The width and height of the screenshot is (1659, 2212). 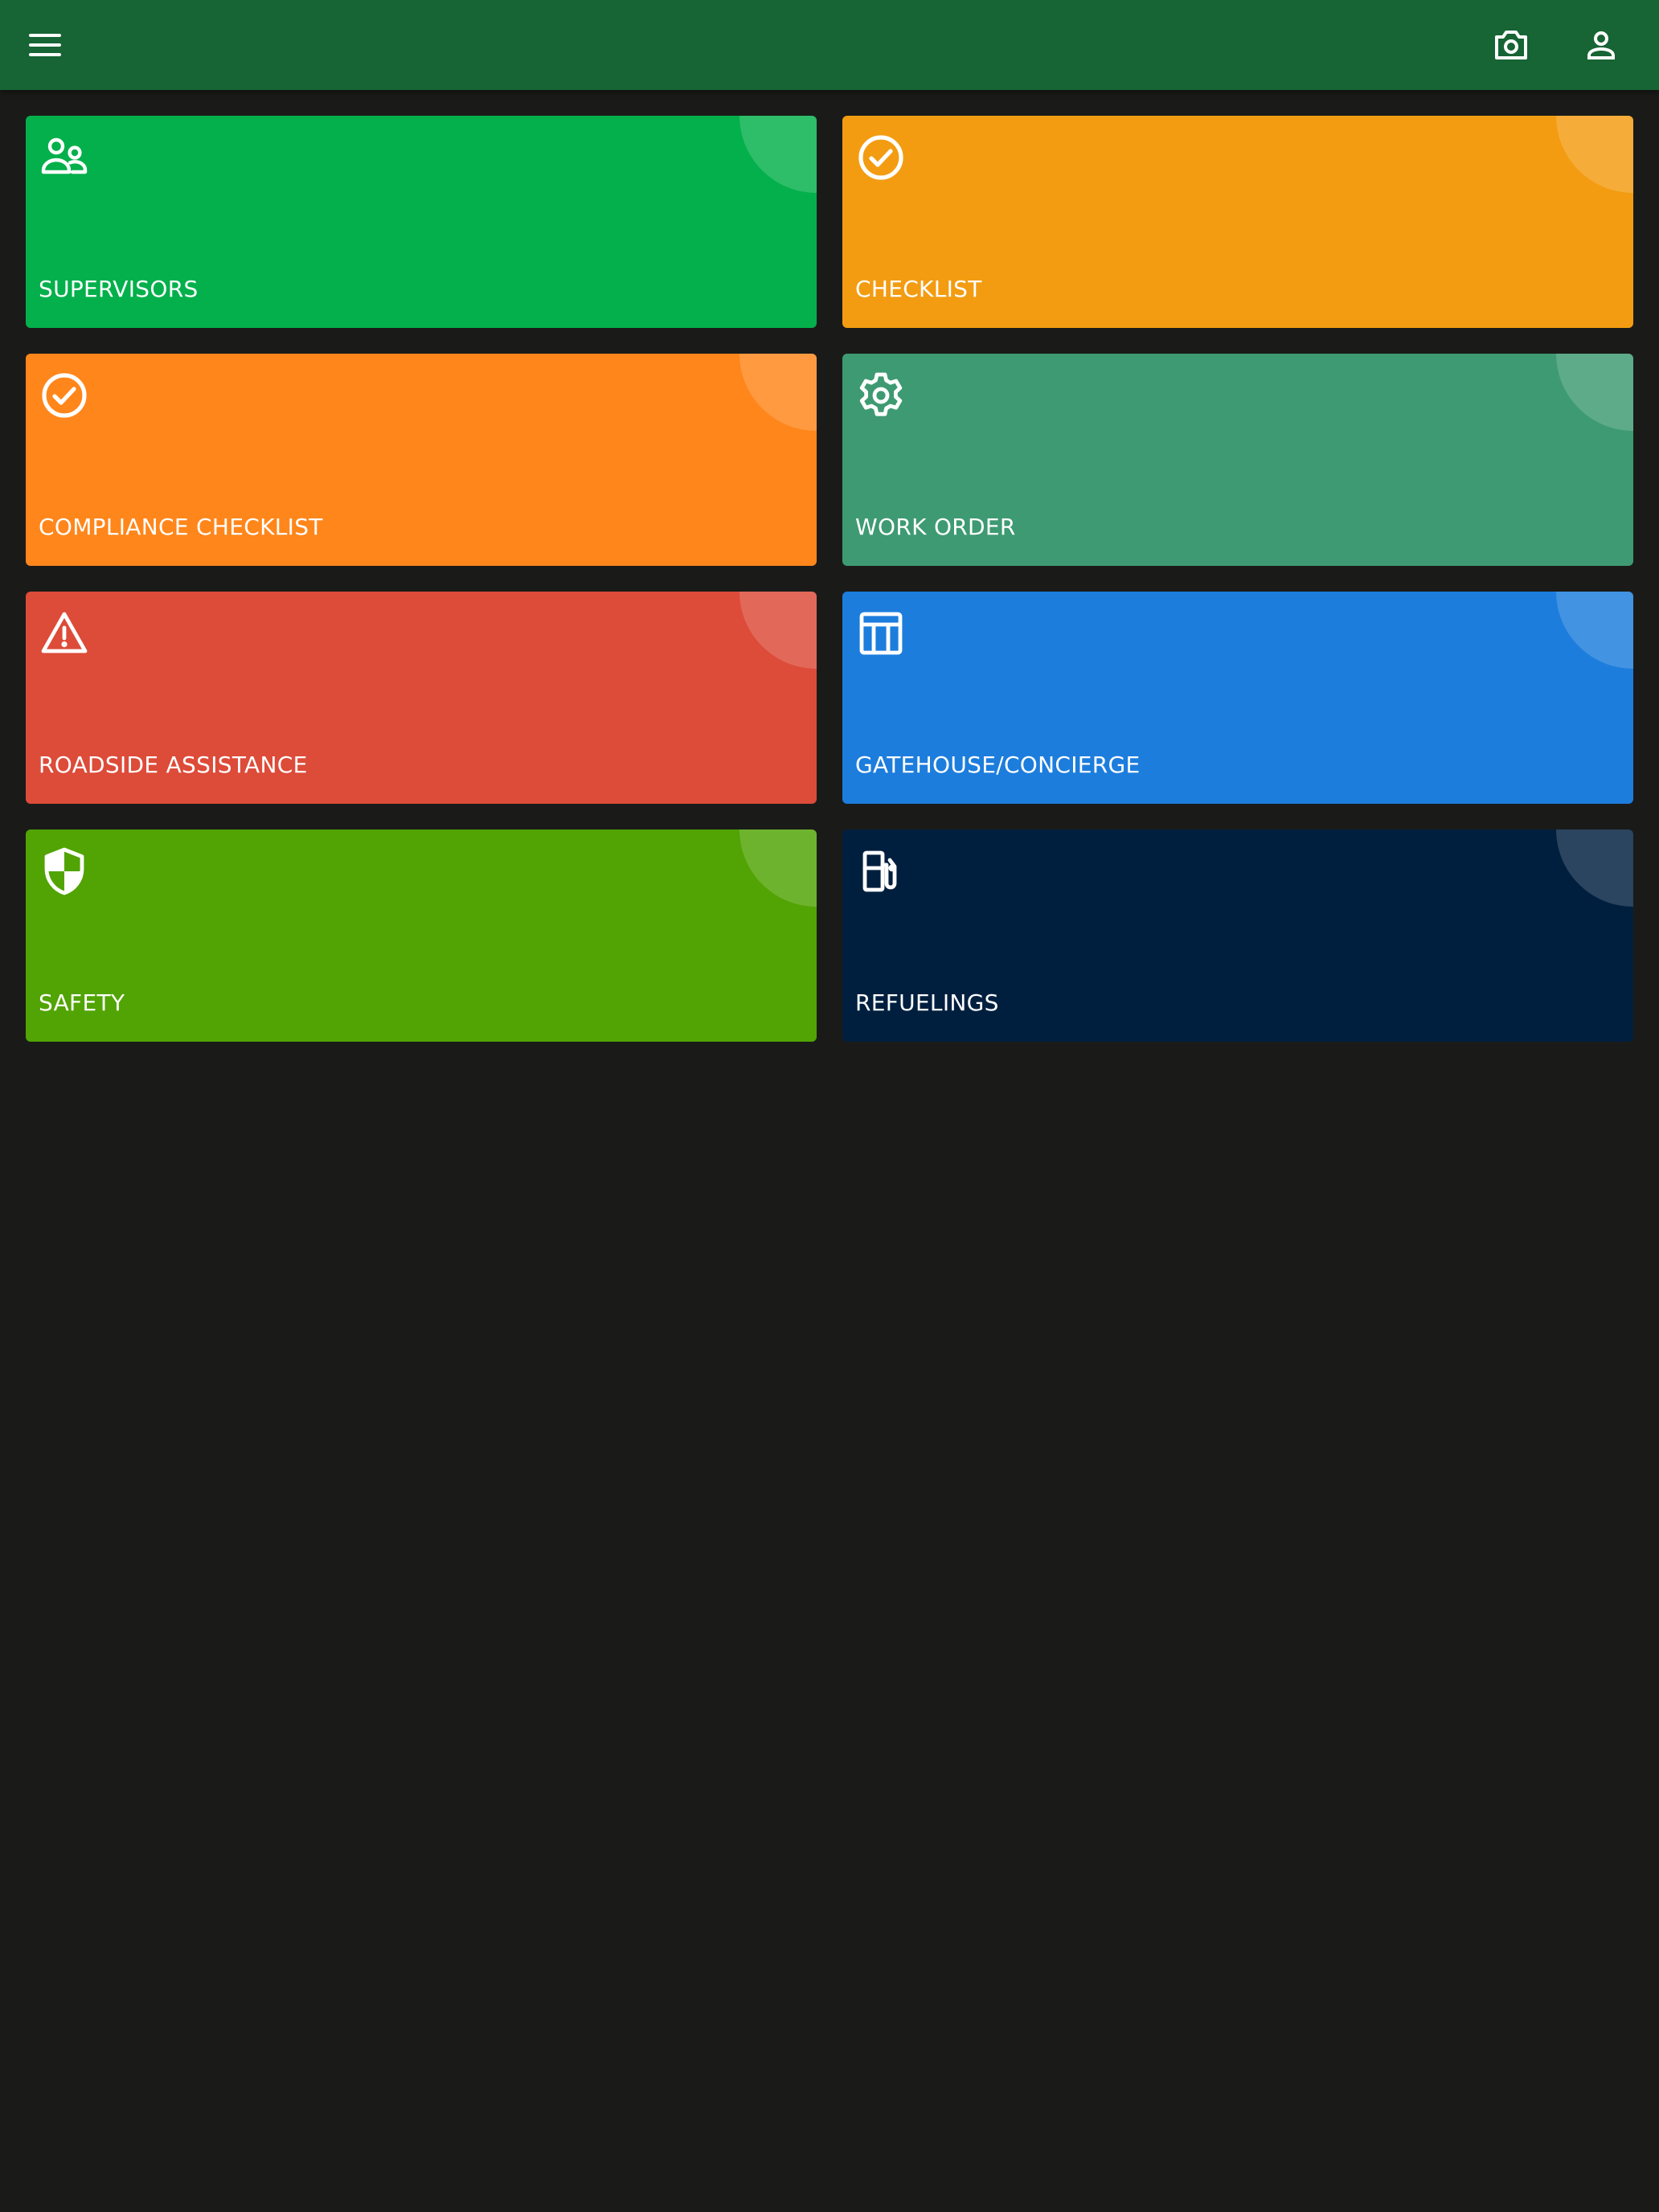 I want to click on gatehouse-icon, so click(x=881, y=633).